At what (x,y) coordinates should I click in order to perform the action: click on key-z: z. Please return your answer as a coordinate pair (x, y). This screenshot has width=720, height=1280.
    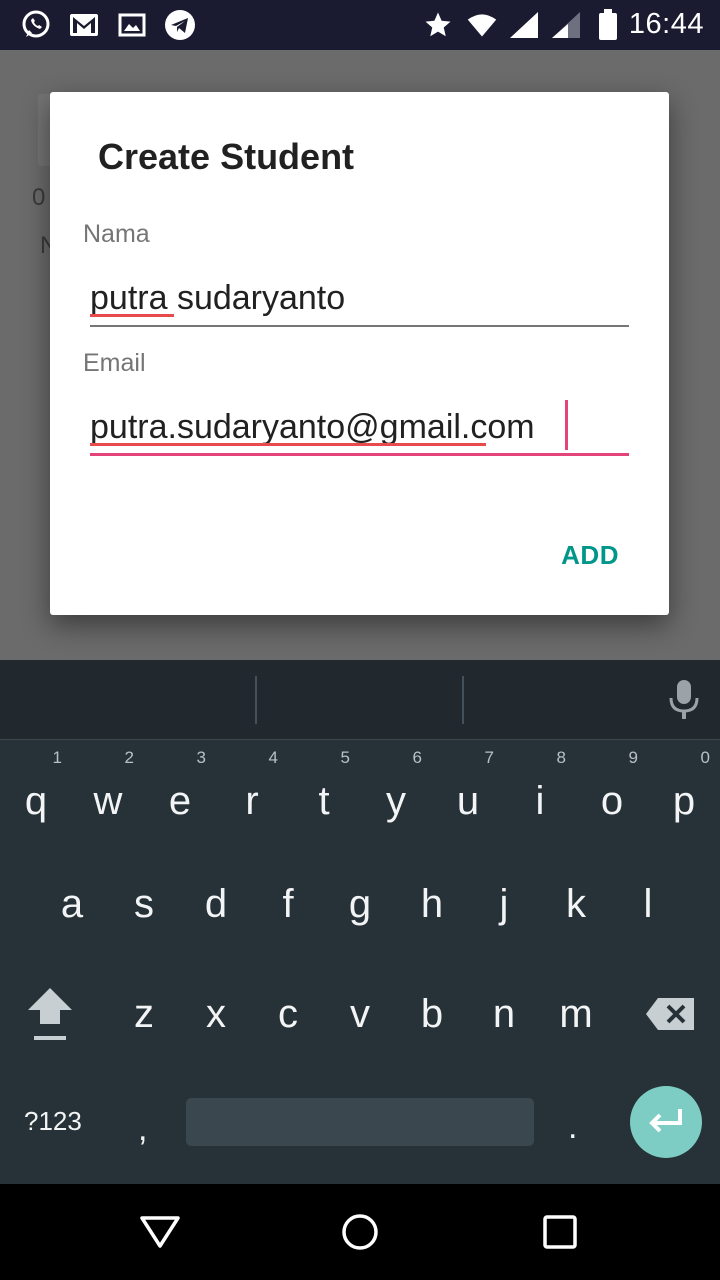
    Looking at the image, I should click on (144, 1014).